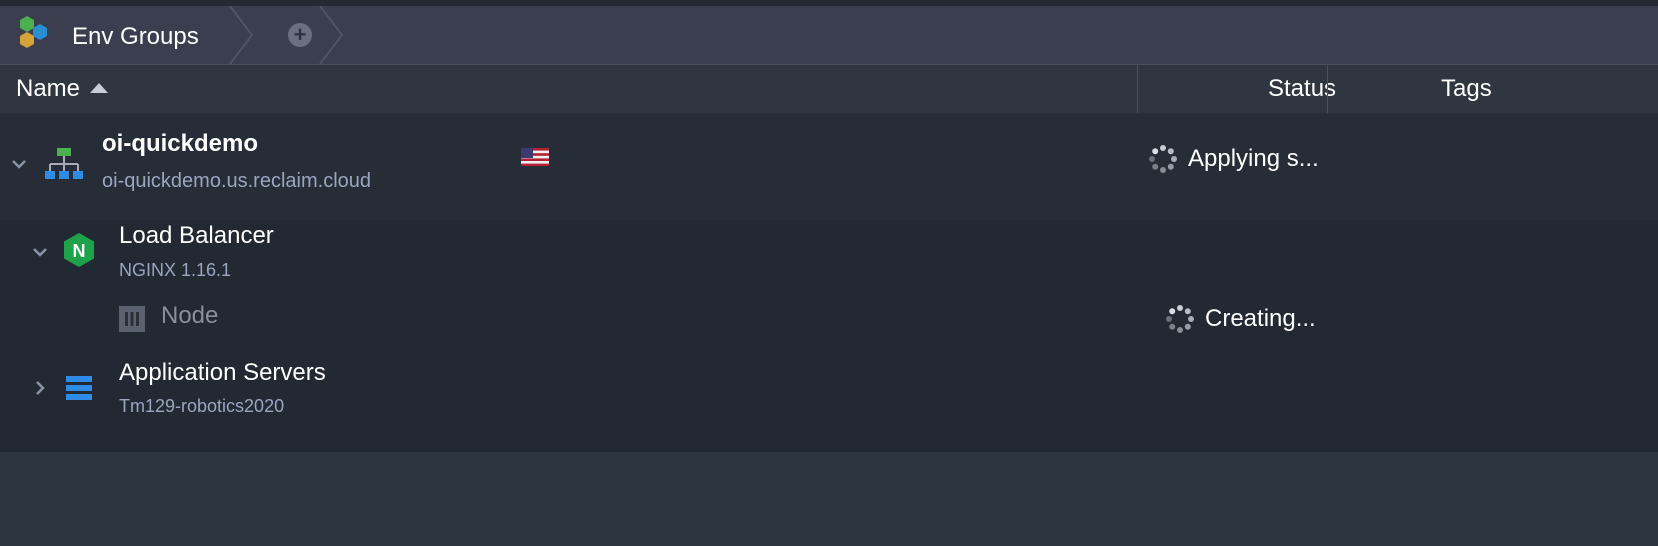  I want to click on column-status-header: Status, so click(1302, 89).